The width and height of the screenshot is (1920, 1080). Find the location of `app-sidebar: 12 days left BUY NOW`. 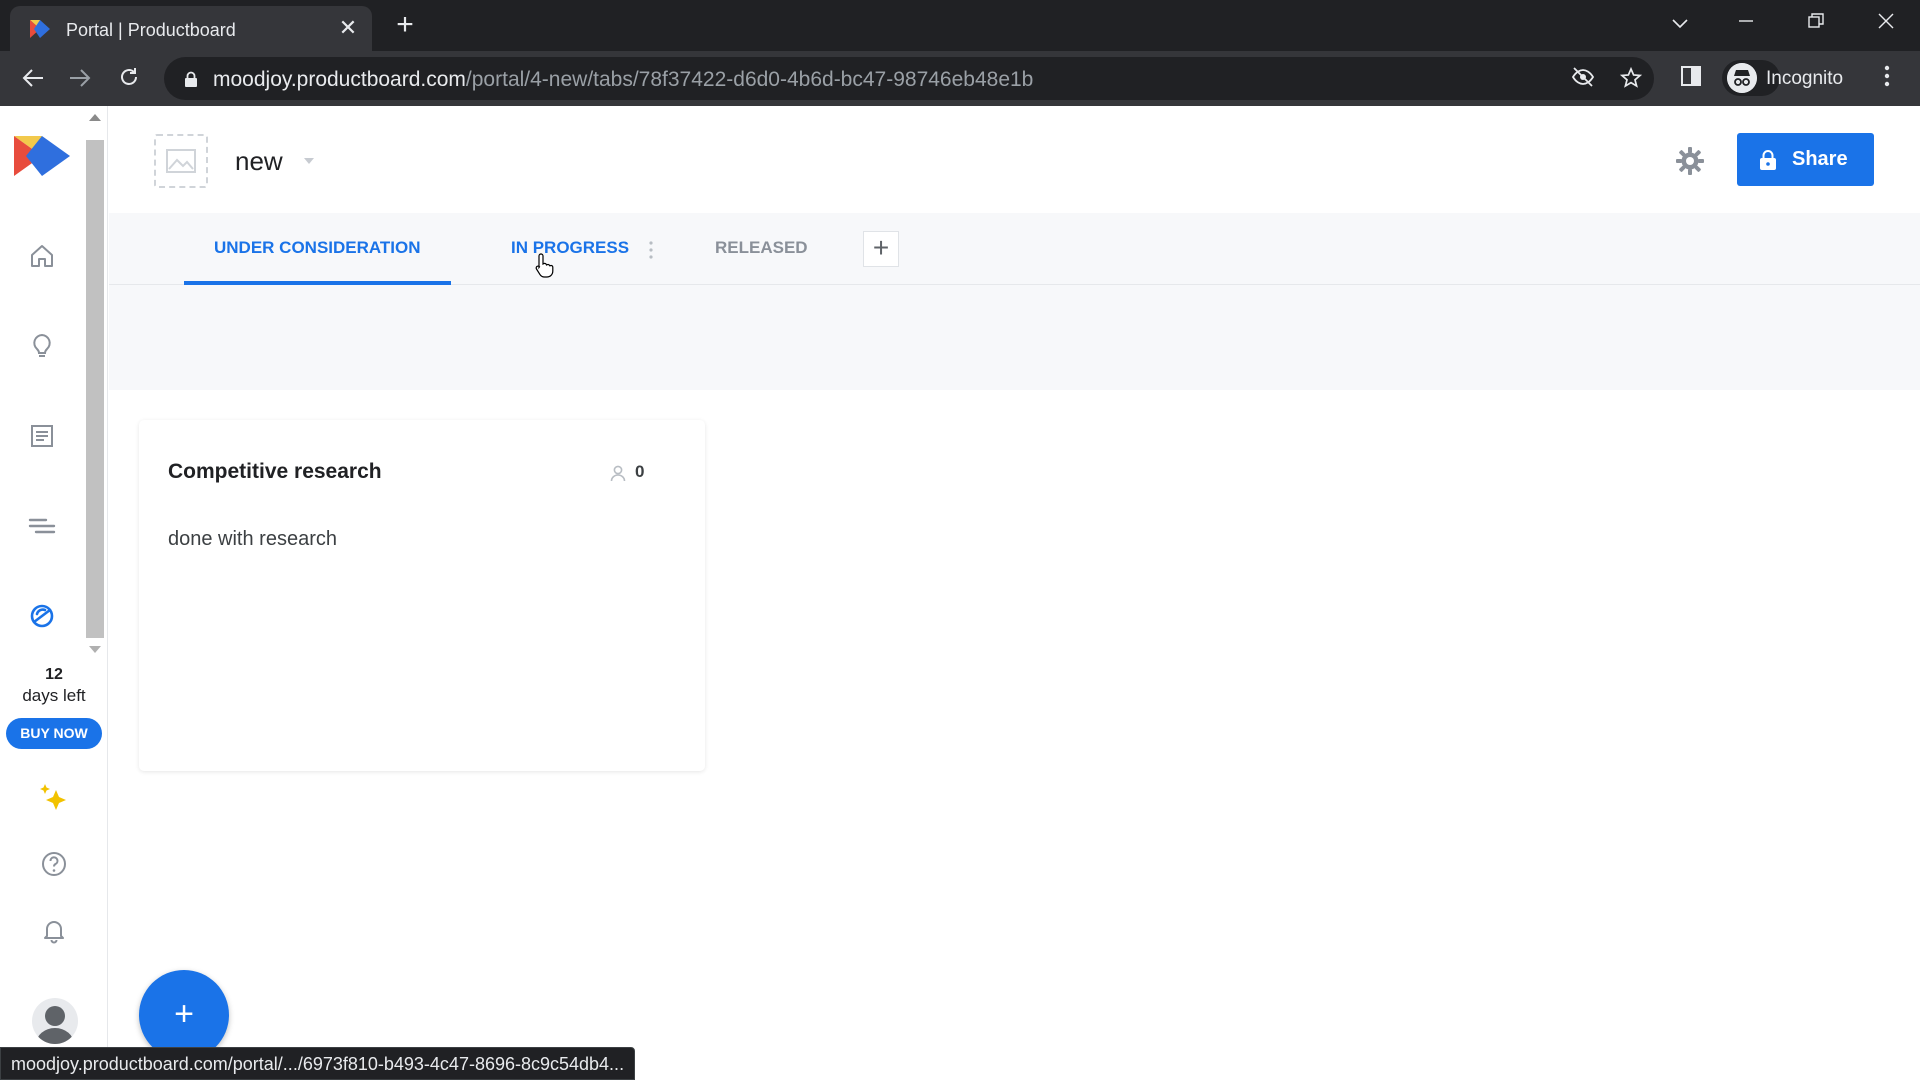

app-sidebar: 12 days left BUY NOW is located at coordinates (54, 593).